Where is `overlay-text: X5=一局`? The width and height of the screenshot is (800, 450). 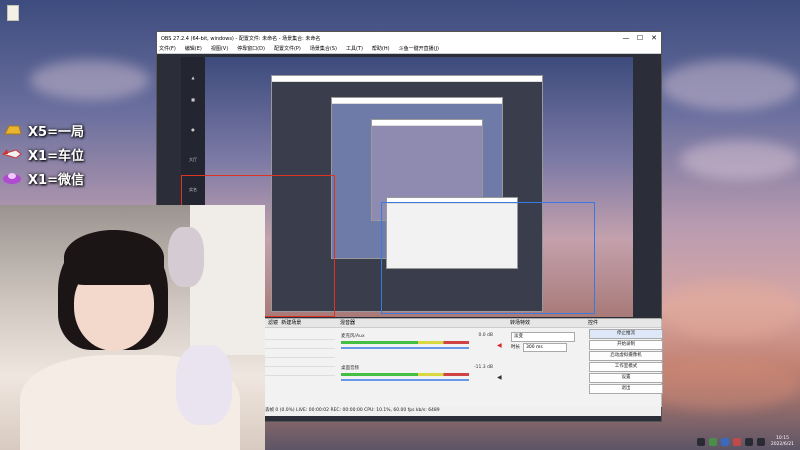
overlay-text: X5=一局 is located at coordinates (56, 132).